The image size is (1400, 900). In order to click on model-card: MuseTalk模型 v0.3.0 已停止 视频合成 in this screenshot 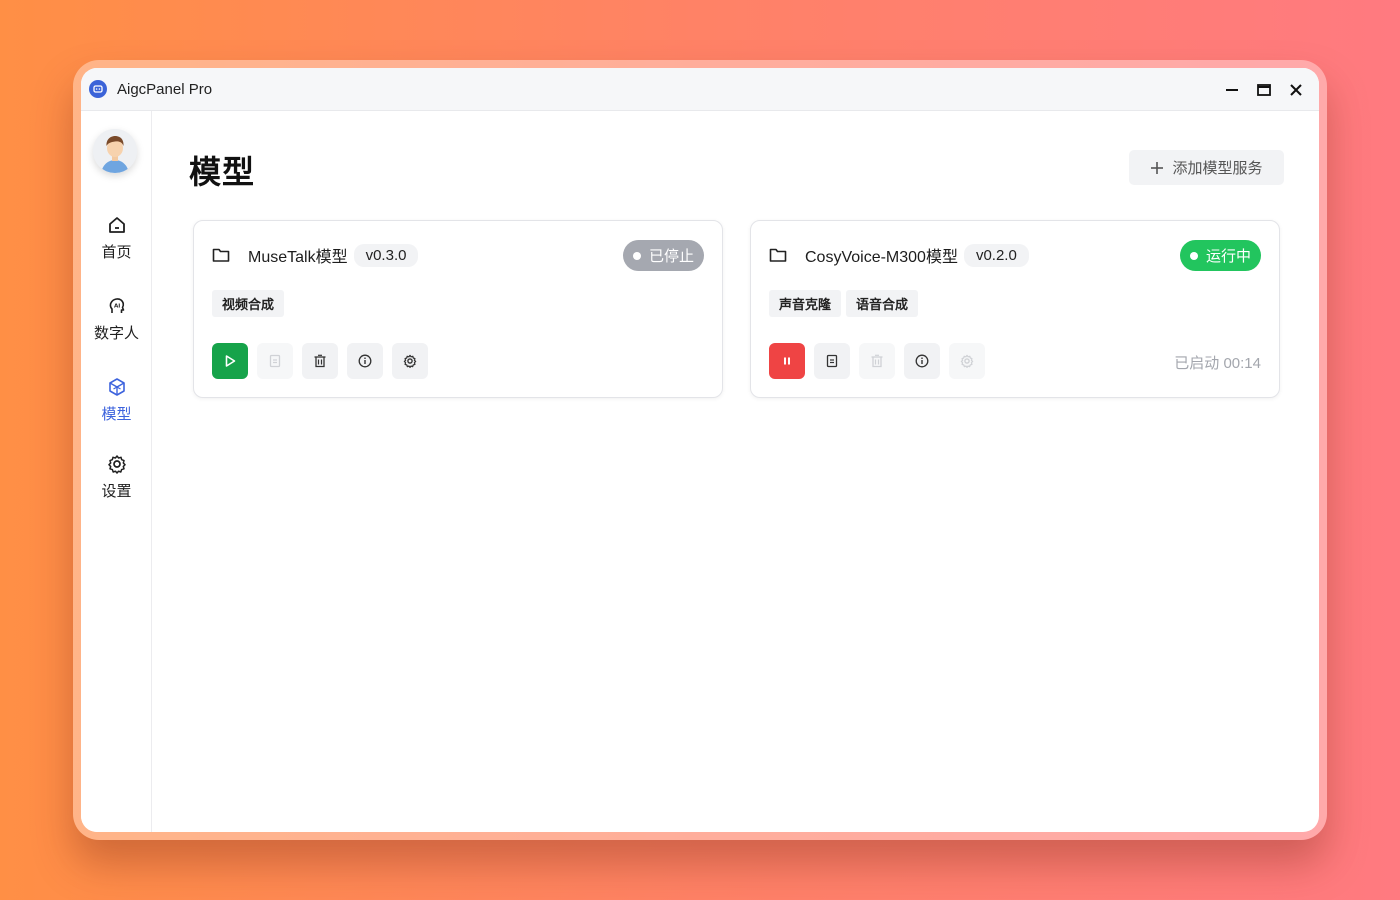, I will do `click(458, 309)`.